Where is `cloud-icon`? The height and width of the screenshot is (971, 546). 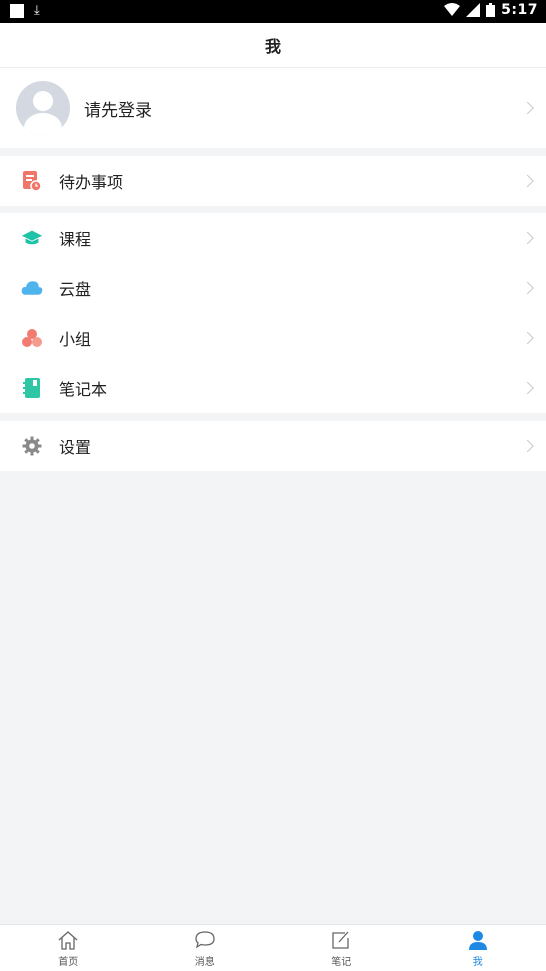 cloud-icon is located at coordinates (32, 288).